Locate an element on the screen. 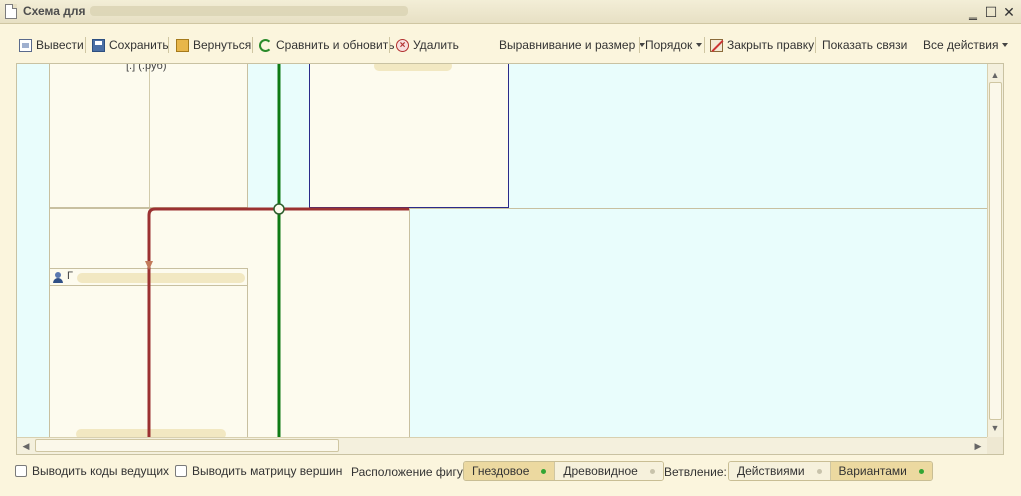  save-label: Сохранить is located at coordinates (139, 45).